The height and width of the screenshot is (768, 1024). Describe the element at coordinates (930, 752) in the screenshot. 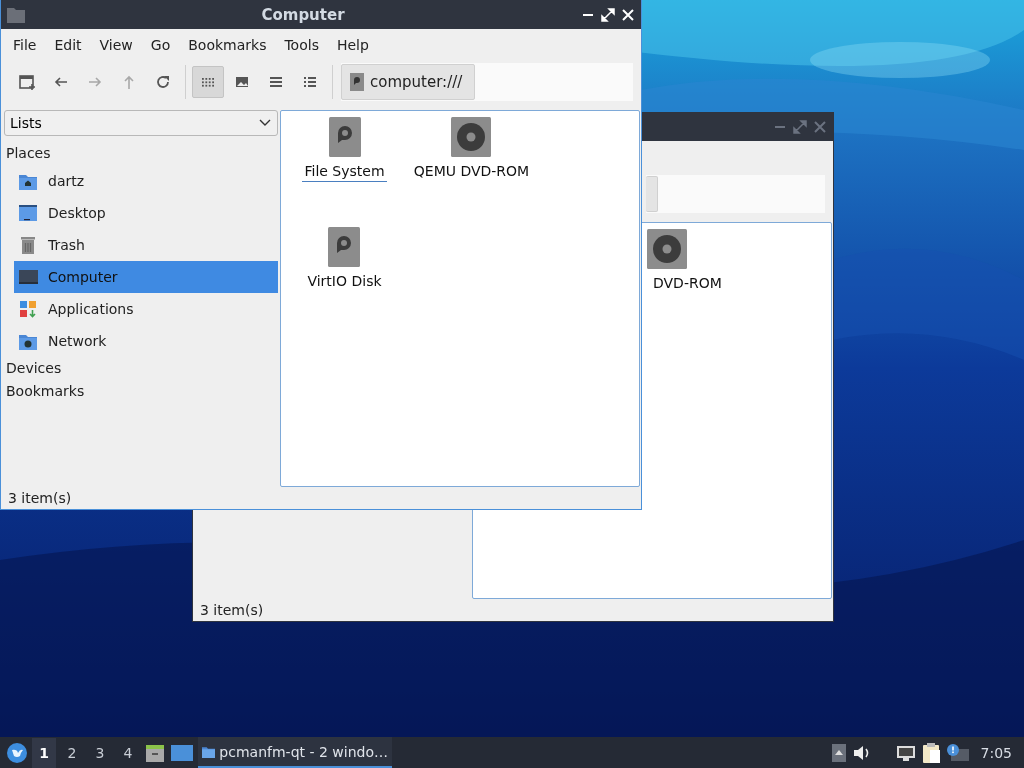

I see `clipboard-icon` at that location.